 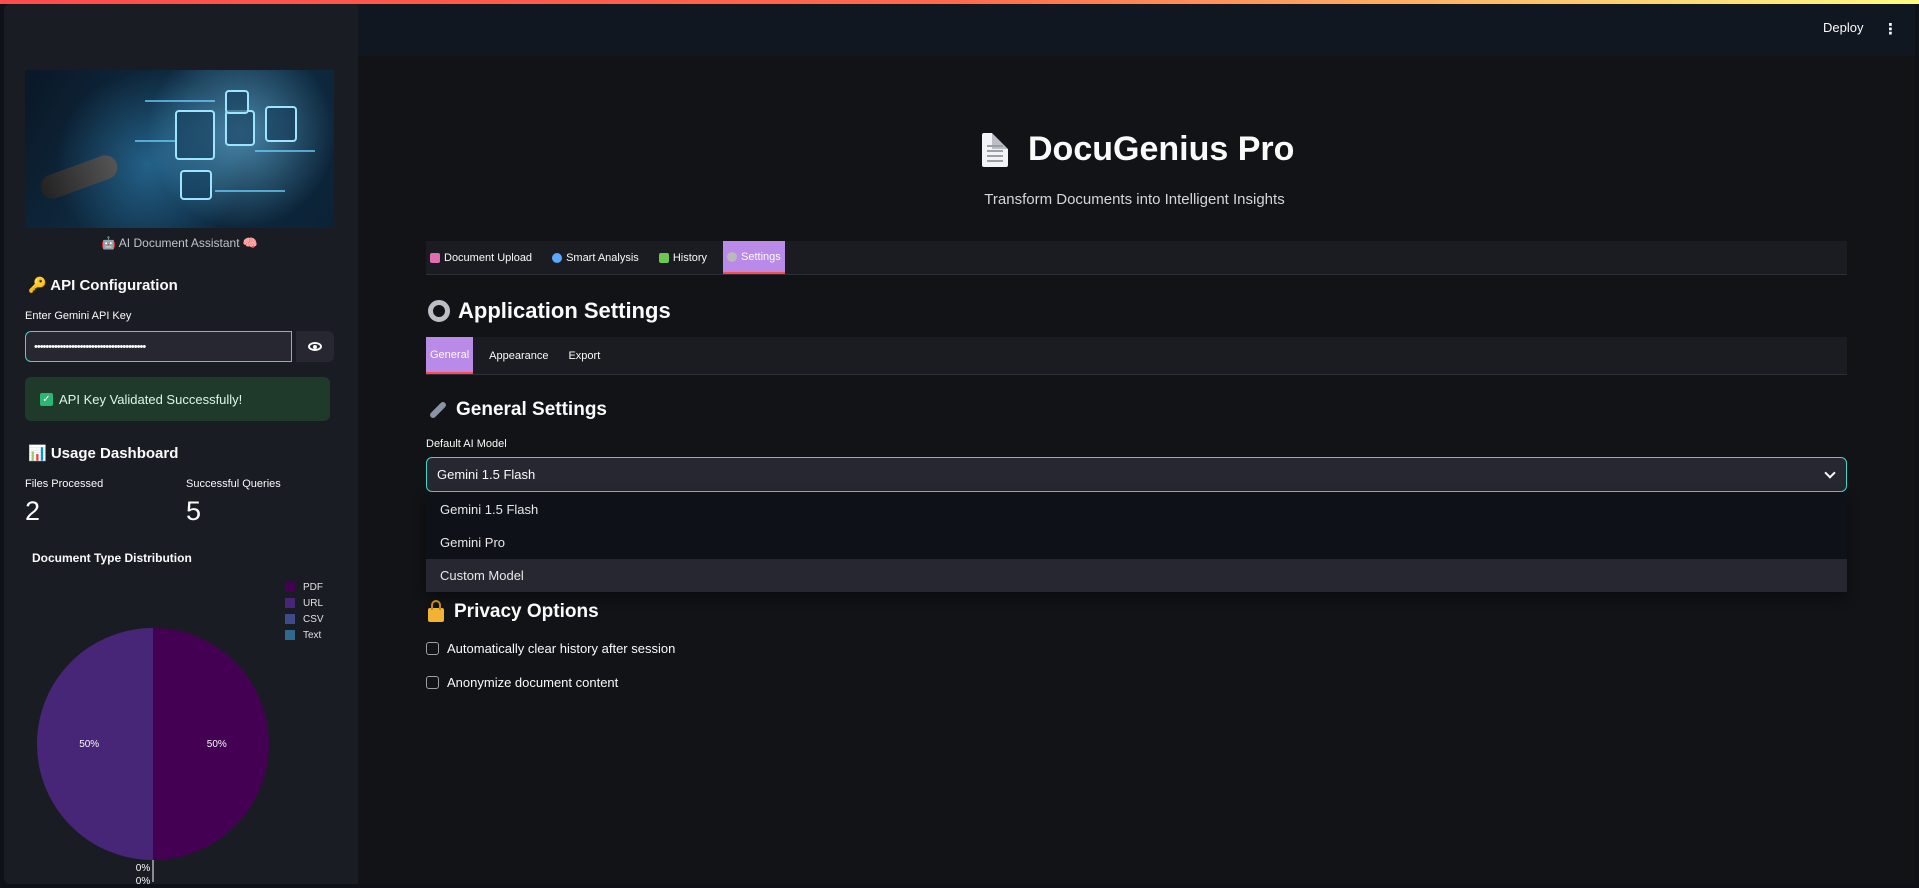 What do you see at coordinates (194, 511) in the screenshot?
I see `metric-queries-value: 5` at bounding box center [194, 511].